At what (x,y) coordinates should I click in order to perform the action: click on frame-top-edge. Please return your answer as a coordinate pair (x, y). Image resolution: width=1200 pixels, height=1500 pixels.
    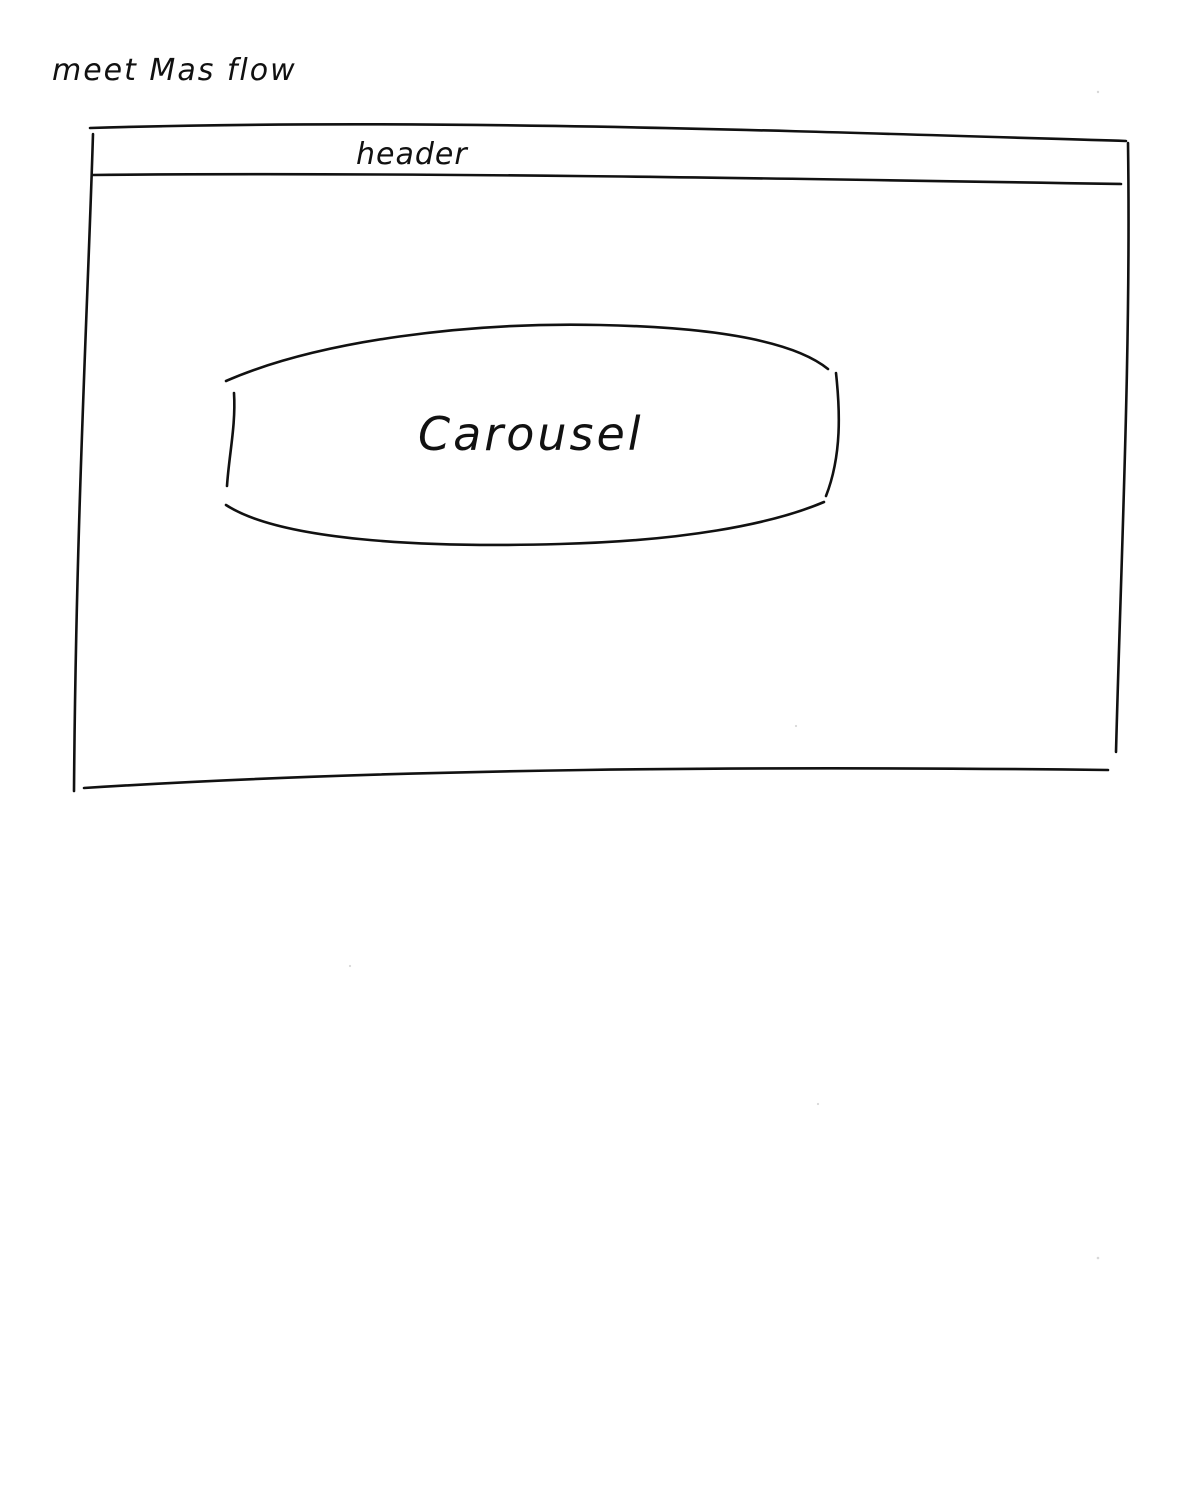
    Looking at the image, I should click on (608, 132).